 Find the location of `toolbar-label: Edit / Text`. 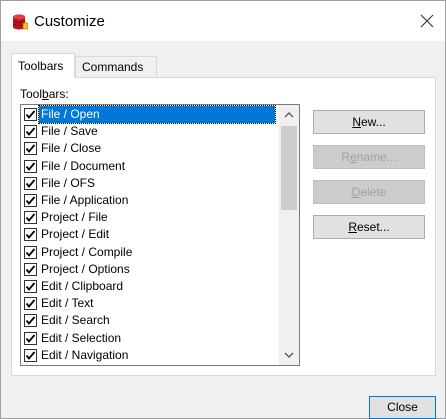

toolbar-label: Edit / Text is located at coordinates (67, 303).